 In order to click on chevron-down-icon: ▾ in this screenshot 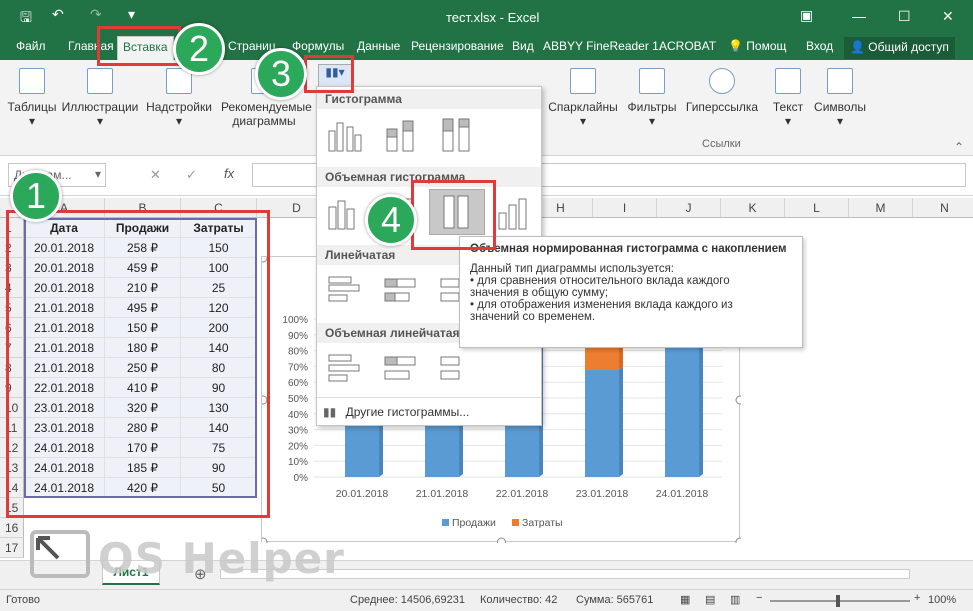, I will do `click(97, 174)`.